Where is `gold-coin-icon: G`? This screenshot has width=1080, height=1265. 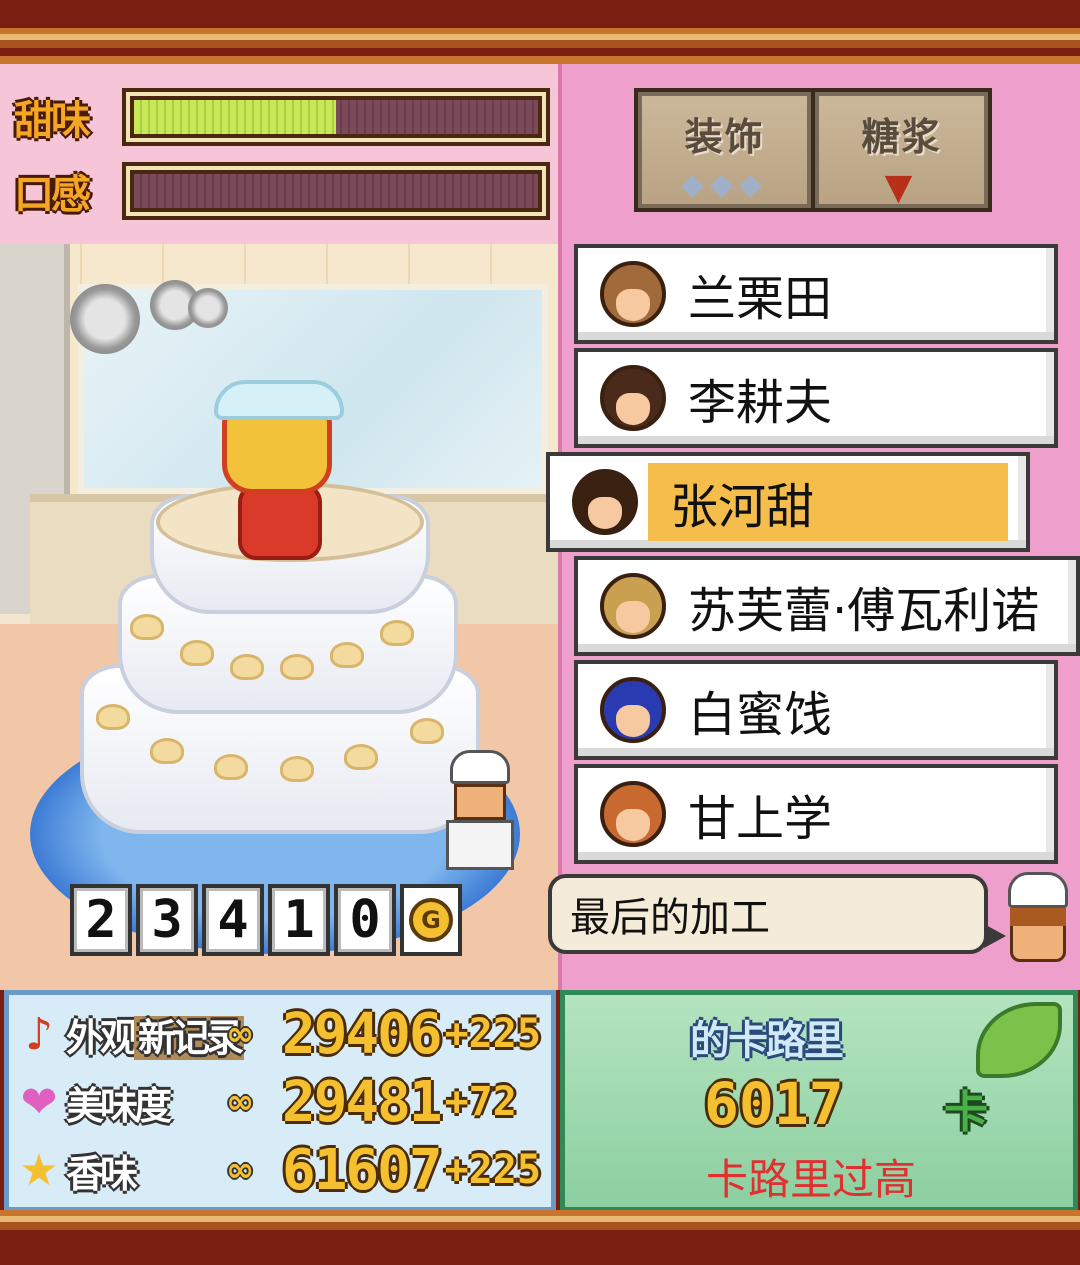
gold-coin-icon: G is located at coordinates (431, 920).